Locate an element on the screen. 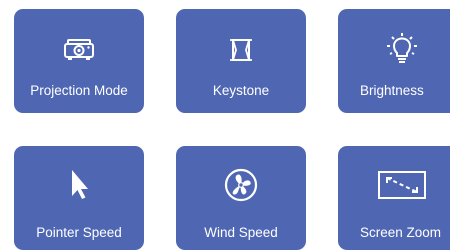  tile-label: Brightness is located at coordinates (392, 90).